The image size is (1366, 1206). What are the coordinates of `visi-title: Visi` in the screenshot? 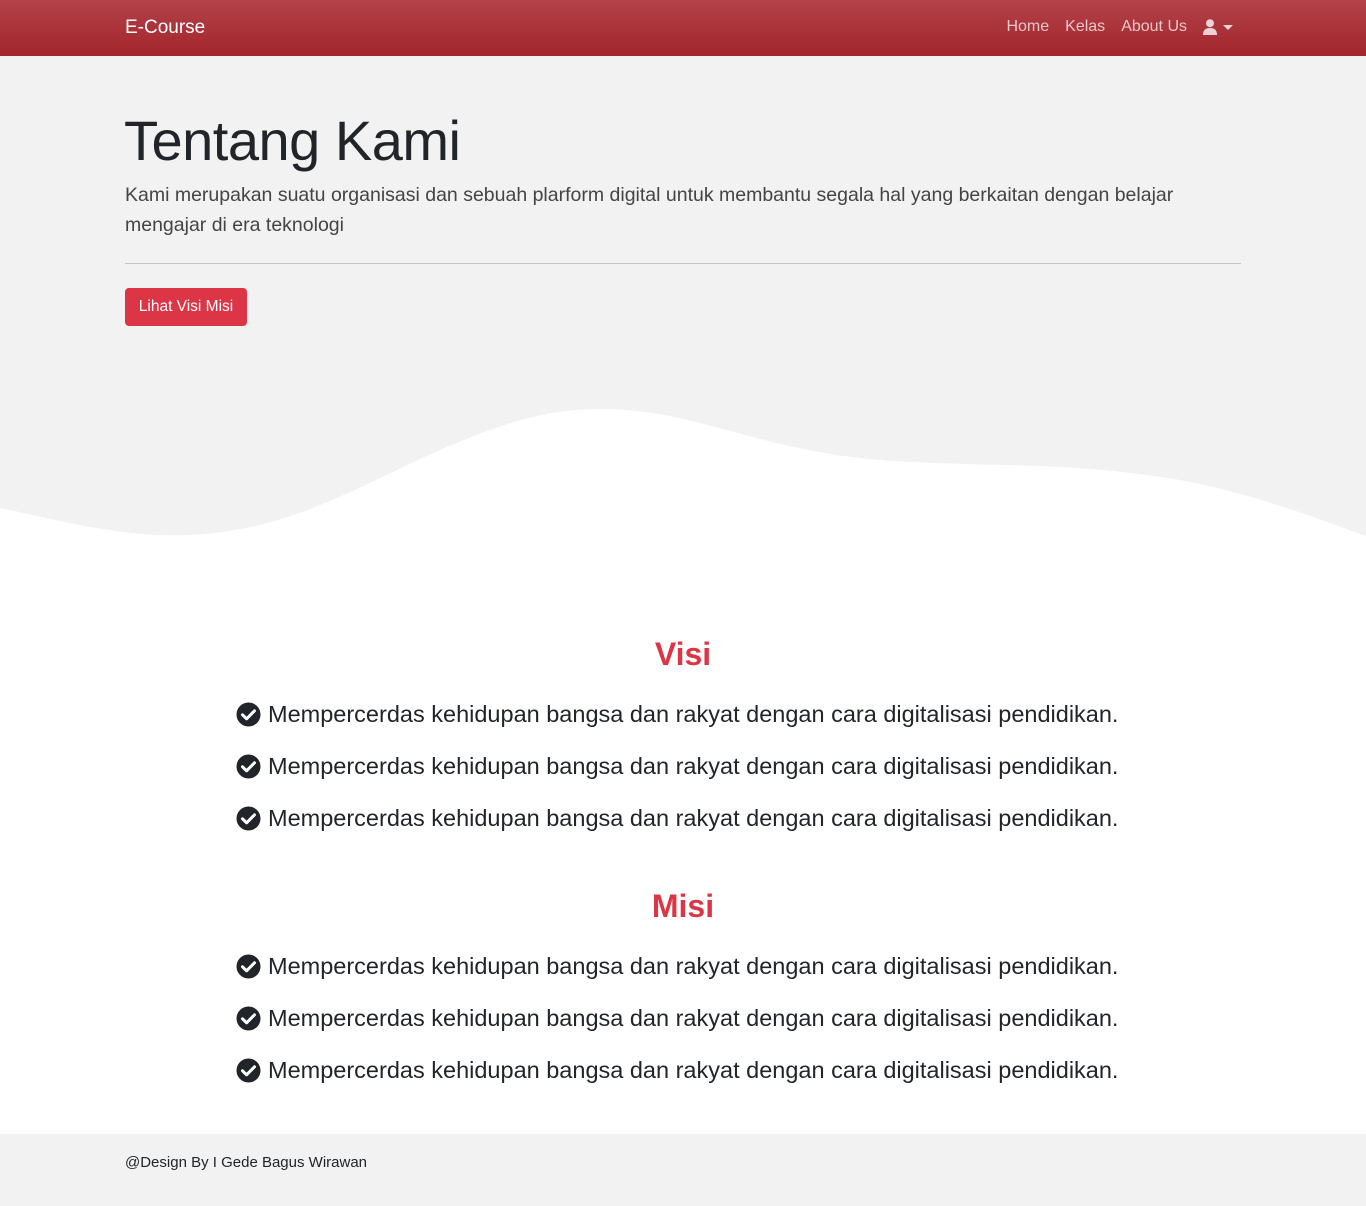 It's located at (683, 654).